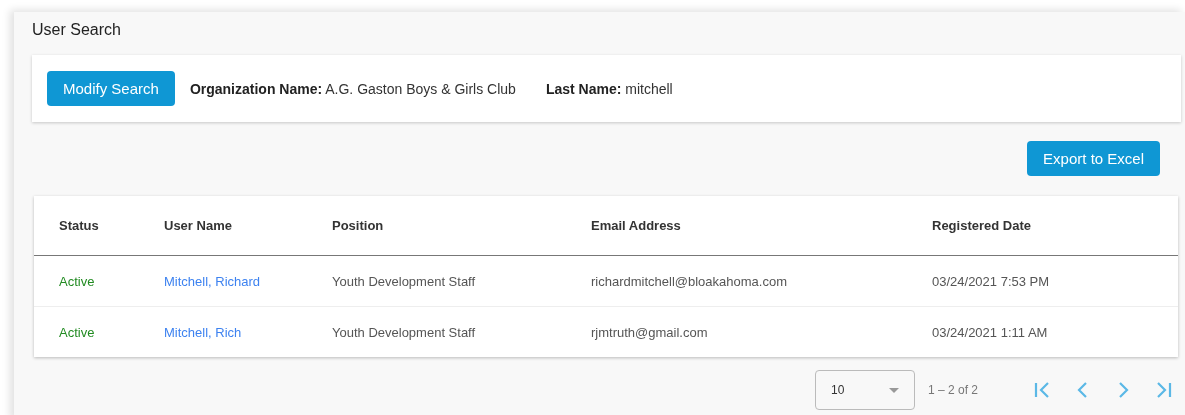 The image size is (1185, 415). Describe the element at coordinates (247, 226) in the screenshot. I see `column-header: User Name` at that location.